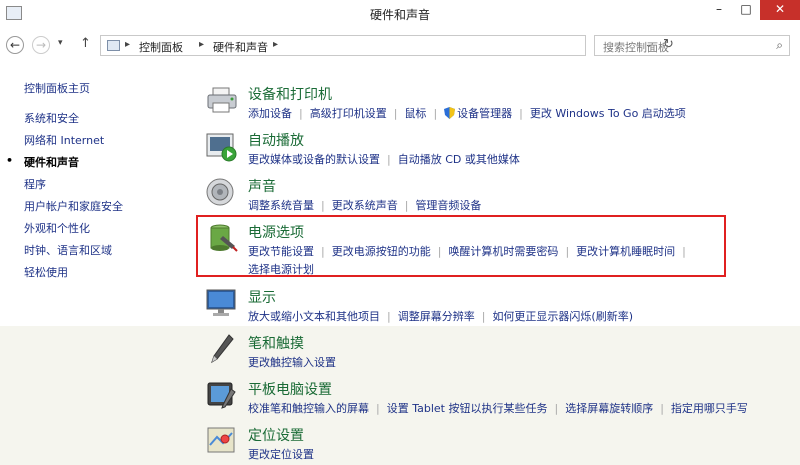 The image size is (800, 465). I want to click on address-bar: ← → ▾ ↑ ▸ 控制面板 ▸ 硬件和声音 ▸ ⌄ ↻ 搜索控制面板 ⌕, so click(400, 46).